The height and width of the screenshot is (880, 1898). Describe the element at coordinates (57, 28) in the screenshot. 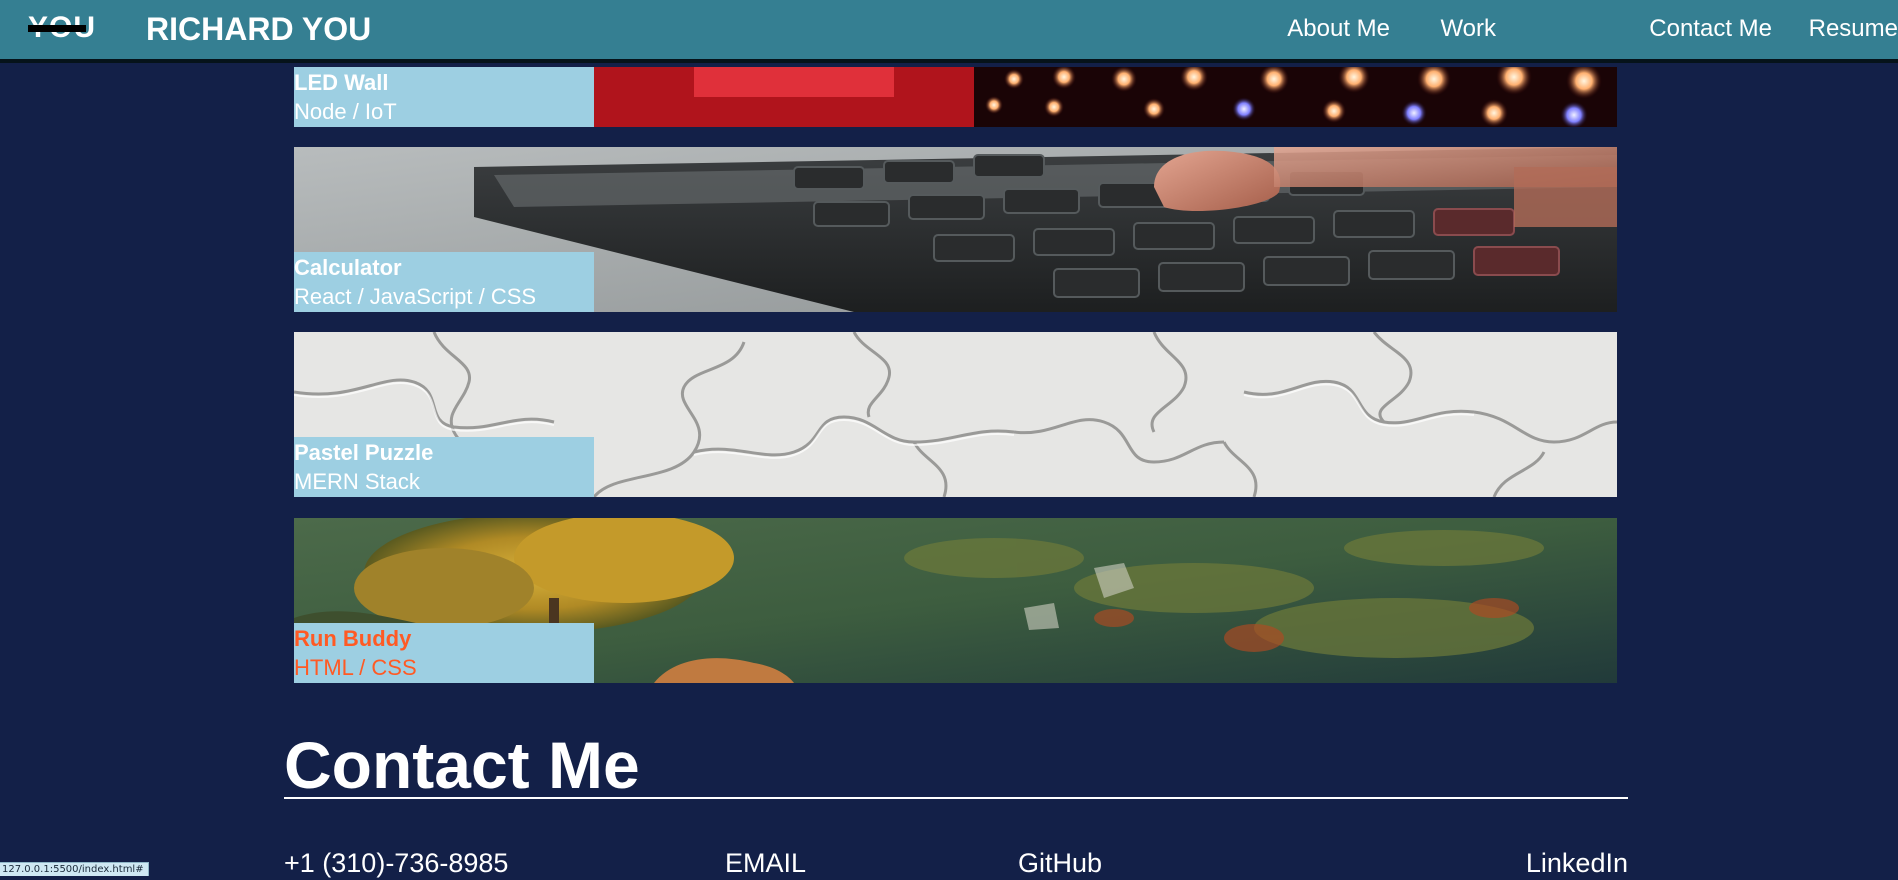

I see `logo-bar` at that location.